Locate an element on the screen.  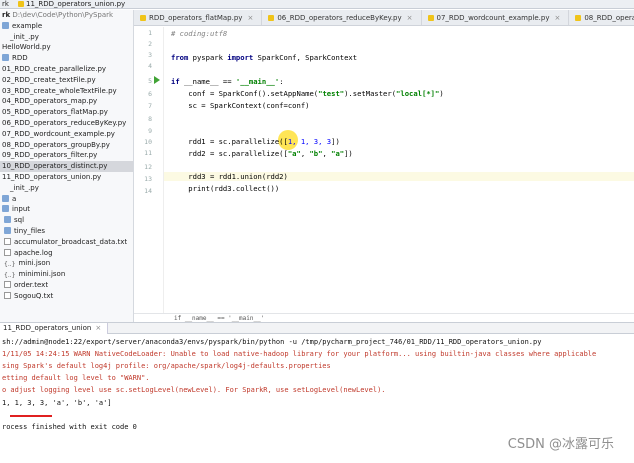
tab-label: RDD_operators_flatMap.py is located at coordinates (196, 18).